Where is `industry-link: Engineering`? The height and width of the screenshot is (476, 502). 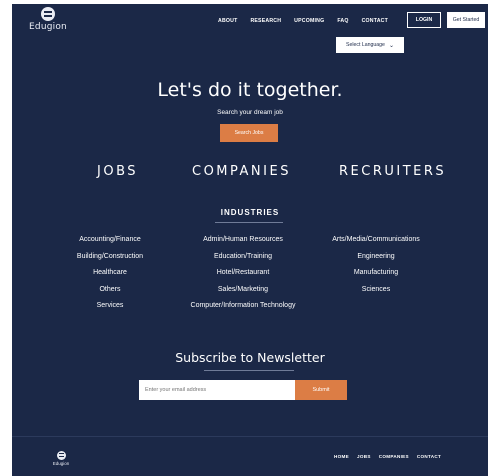 industry-link: Engineering is located at coordinates (376, 261).